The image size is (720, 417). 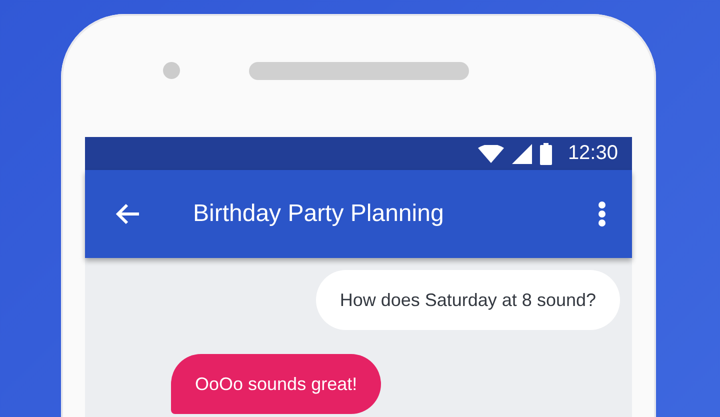 What do you see at coordinates (171, 70) in the screenshot?
I see `camera-dot` at bounding box center [171, 70].